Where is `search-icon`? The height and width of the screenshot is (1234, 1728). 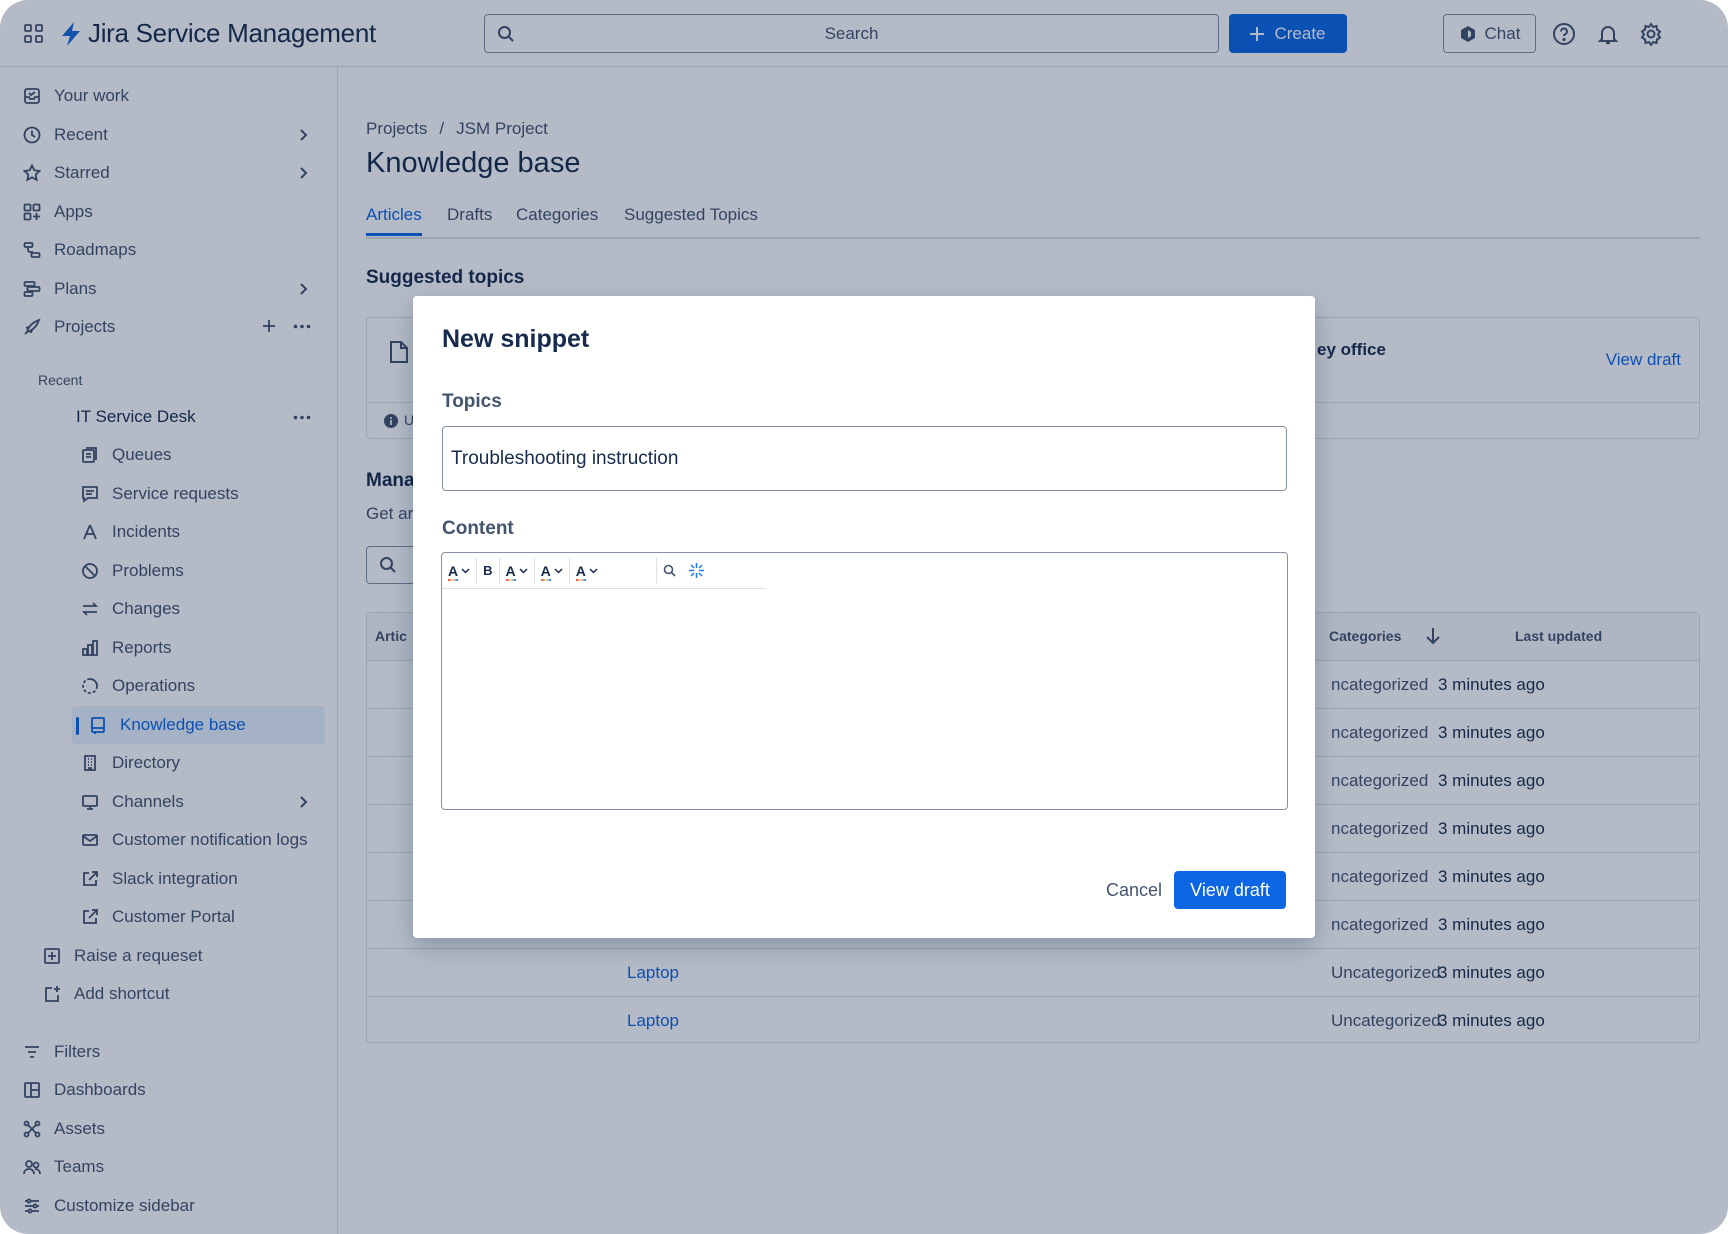 search-icon is located at coordinates (669, 570).